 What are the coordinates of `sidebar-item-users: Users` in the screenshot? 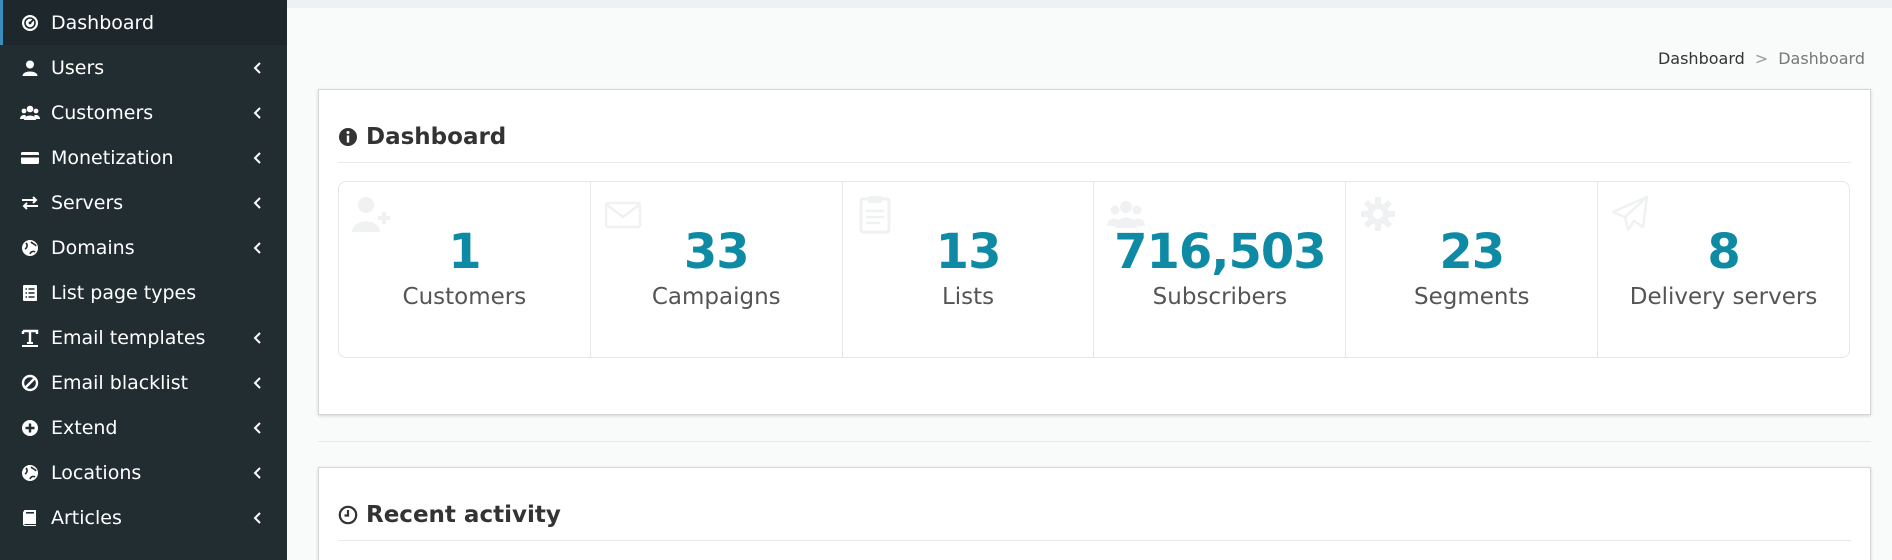 It's located at (143, 67).